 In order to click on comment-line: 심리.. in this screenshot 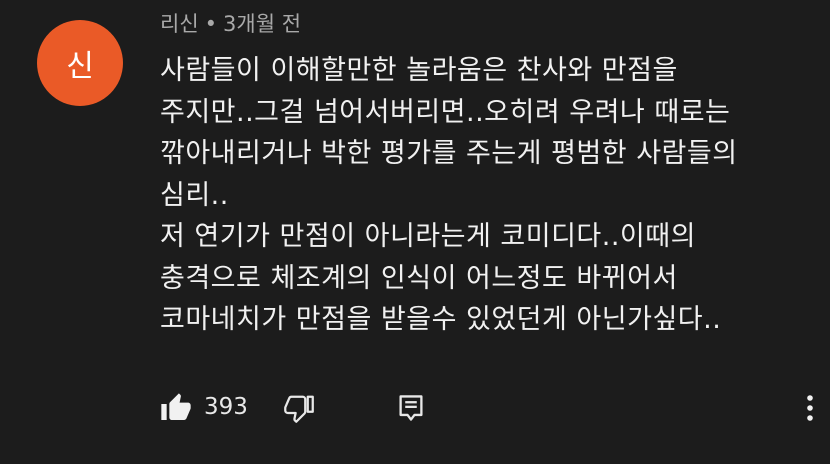, I will do `click(194, 195)`.